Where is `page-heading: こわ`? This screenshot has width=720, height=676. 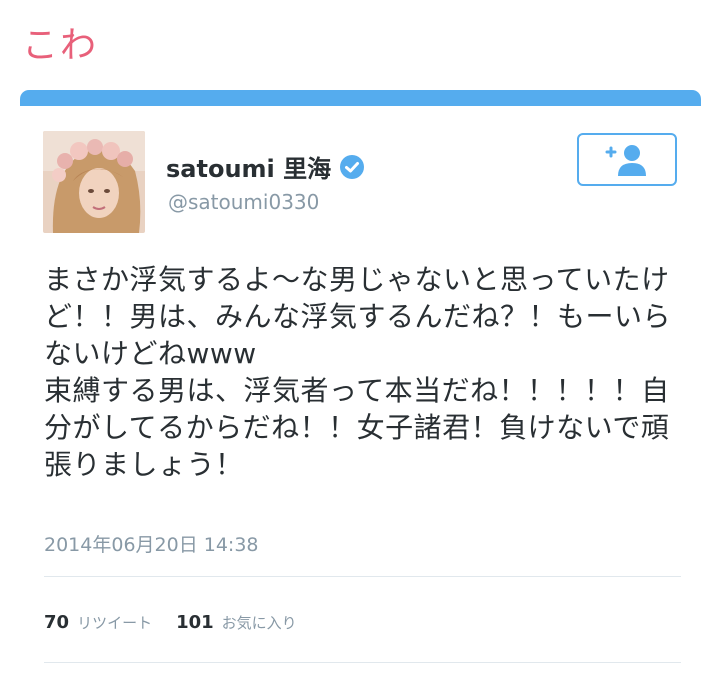 page-heading: こわ is located at coordinates (60, 45).